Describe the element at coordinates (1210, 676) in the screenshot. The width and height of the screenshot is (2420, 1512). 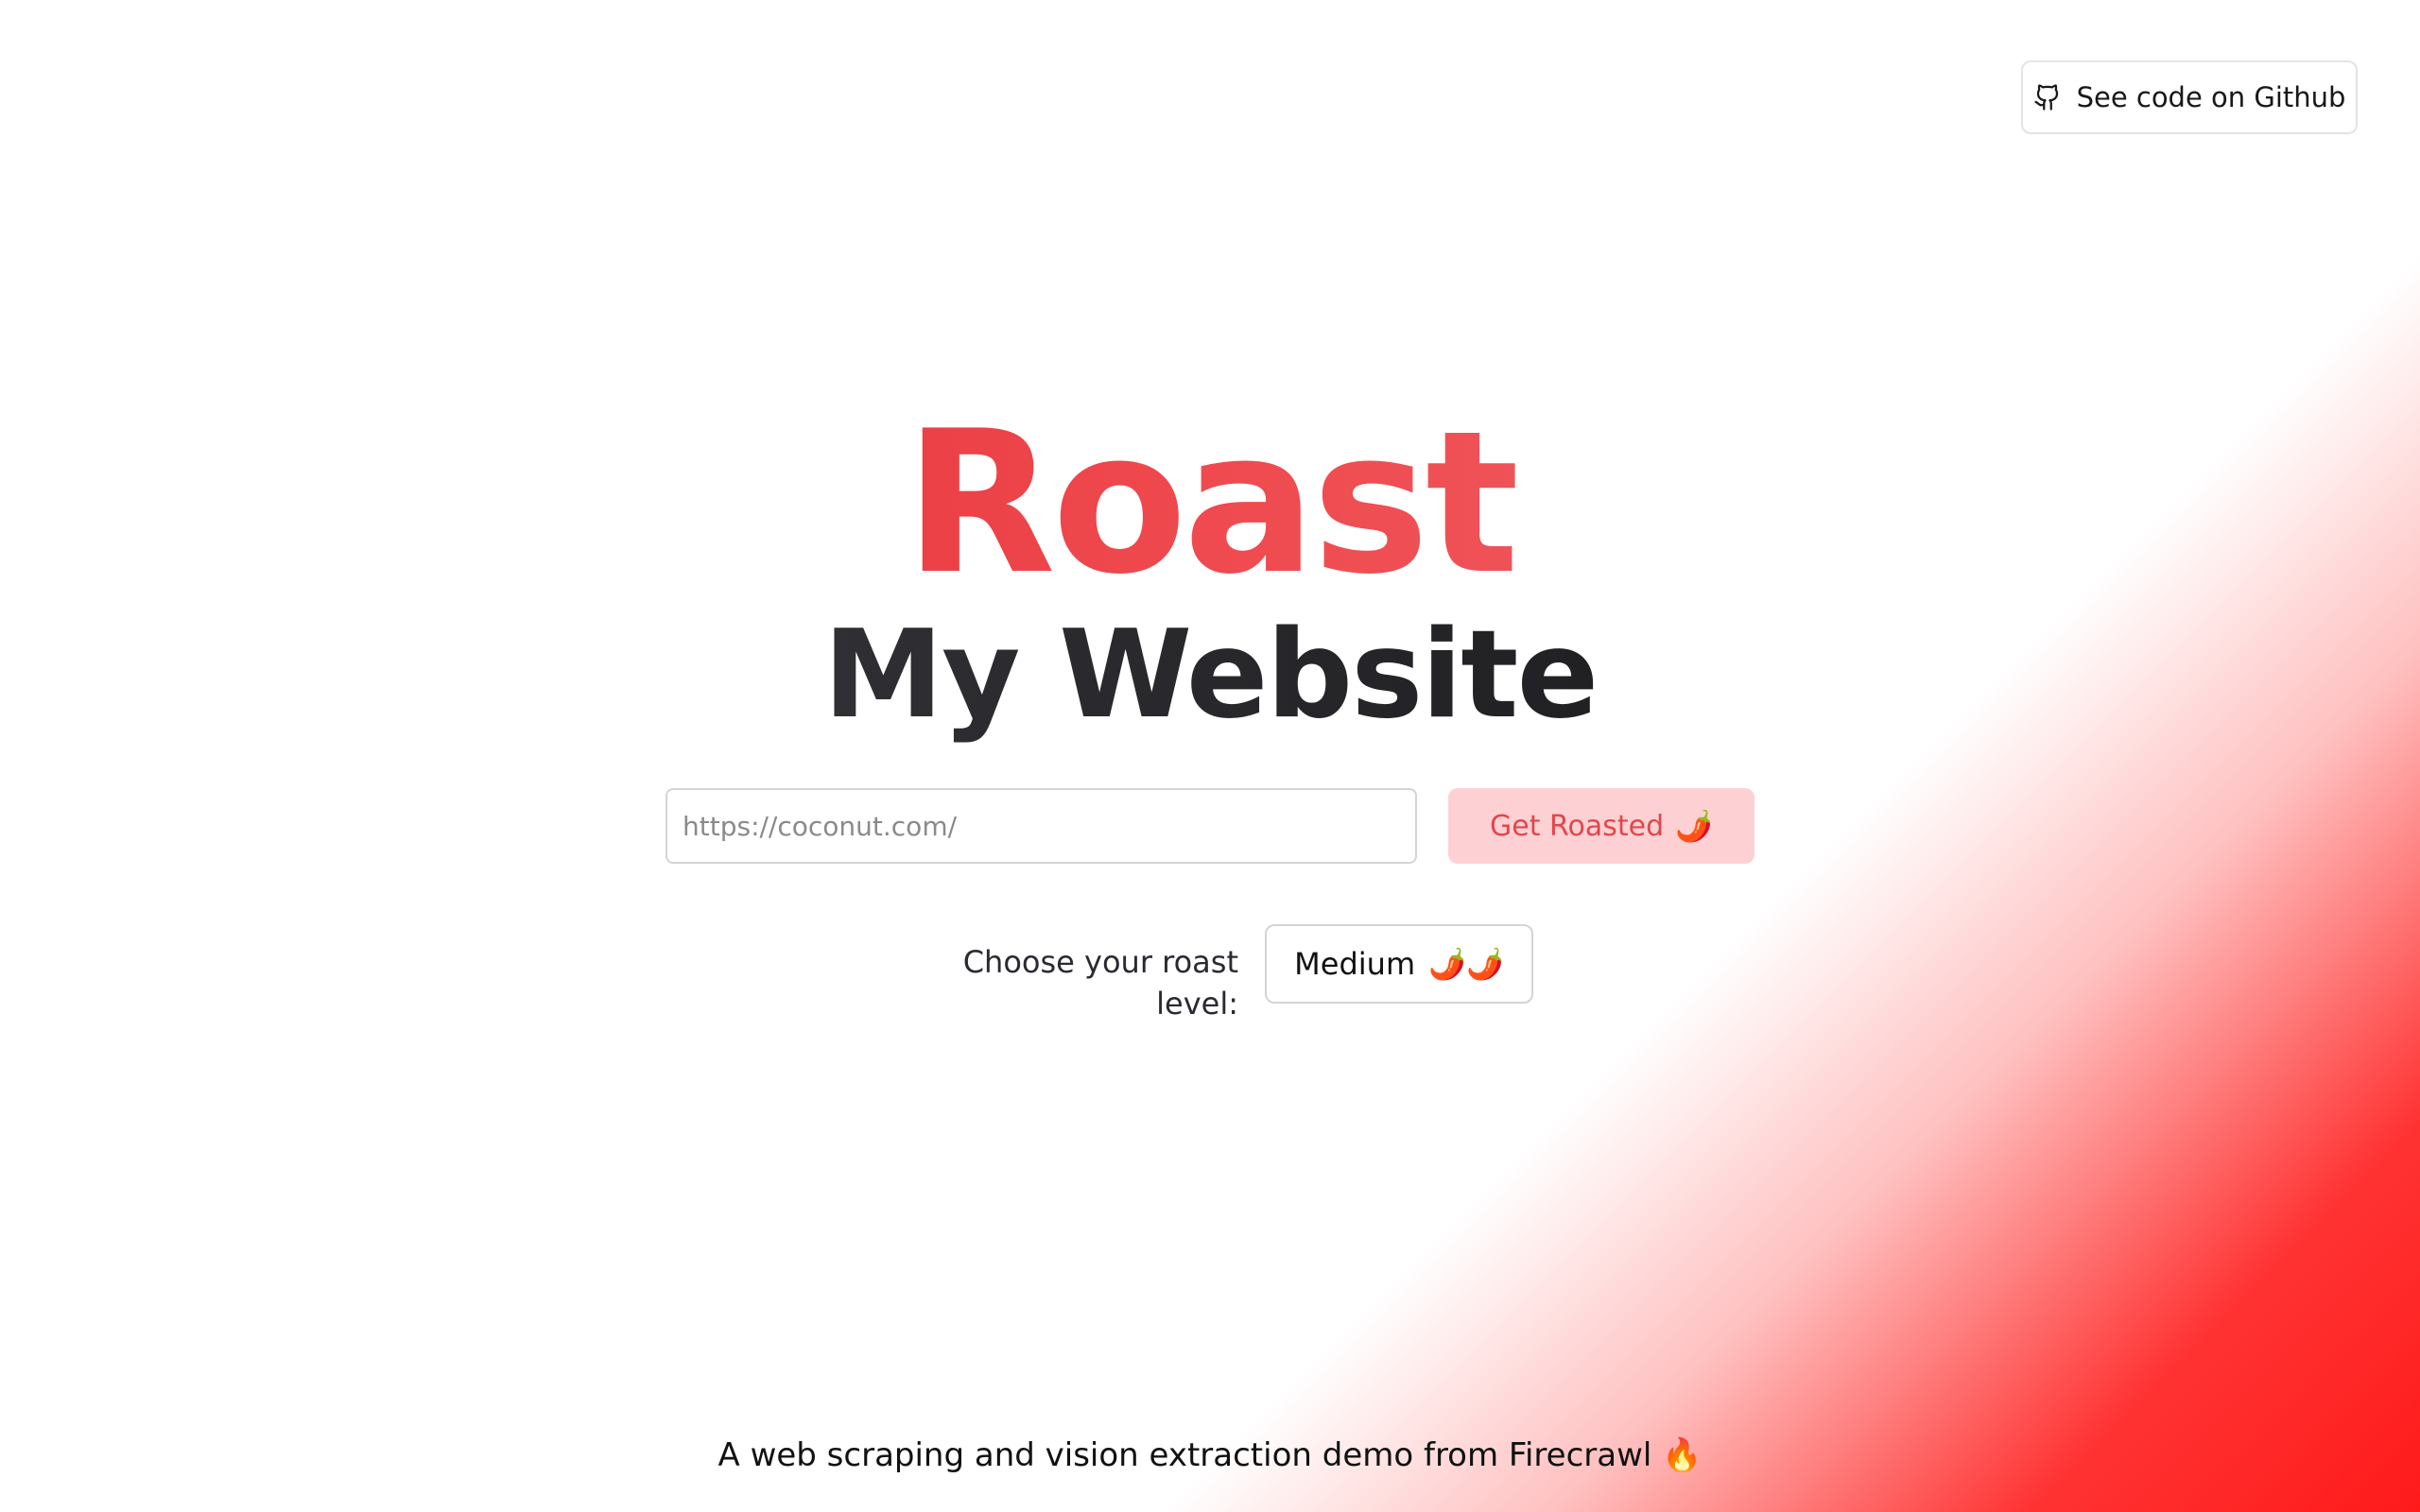
I see `hero-title-my-website: My Website` at that location.